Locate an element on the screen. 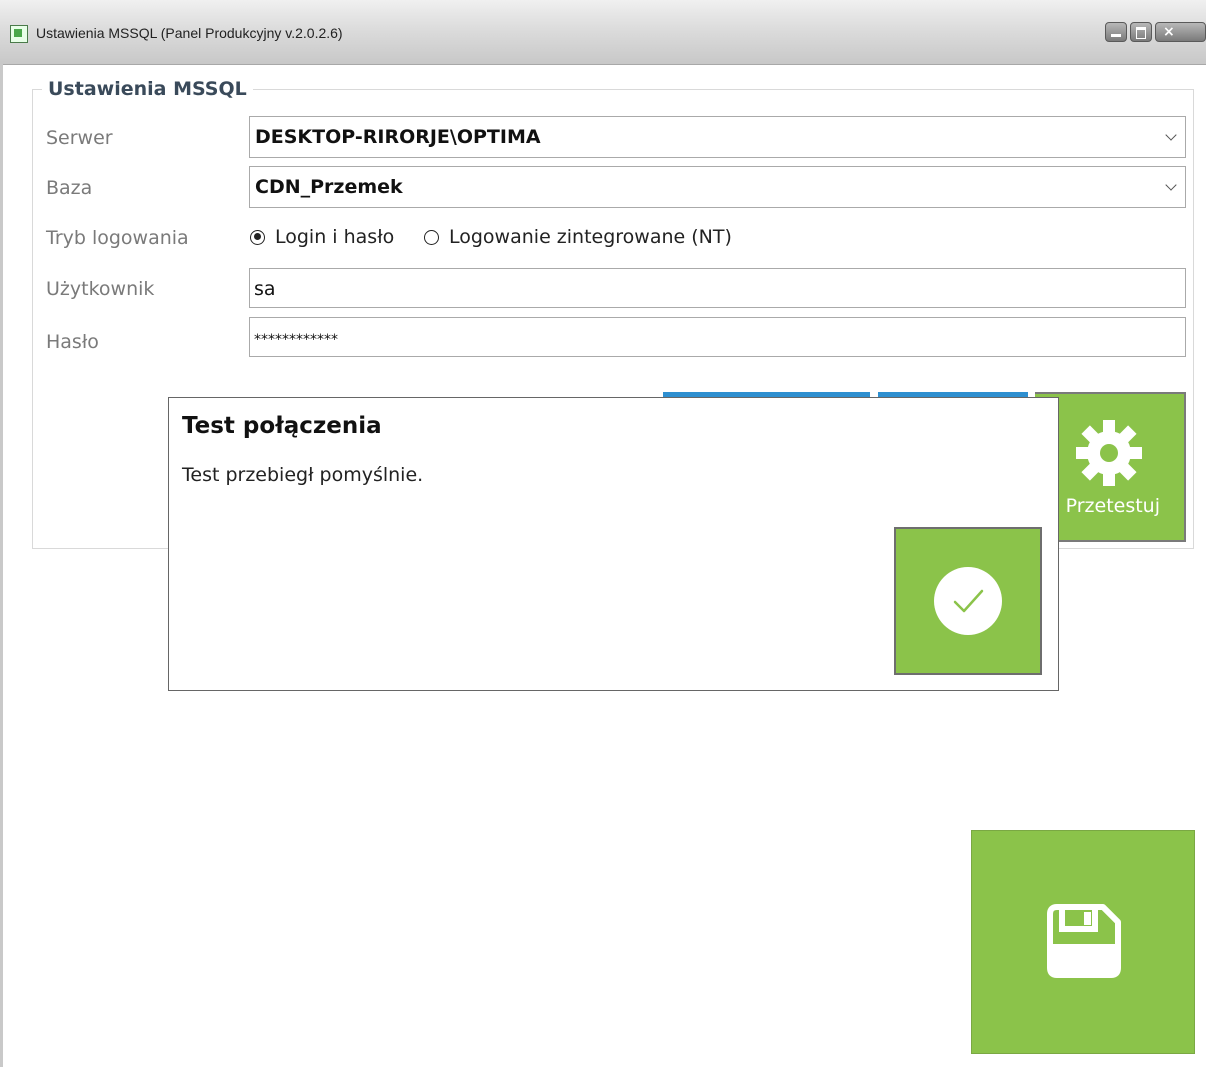 The image size is (1206, 1067). gear-icon is located at coordinates (1109, 453).